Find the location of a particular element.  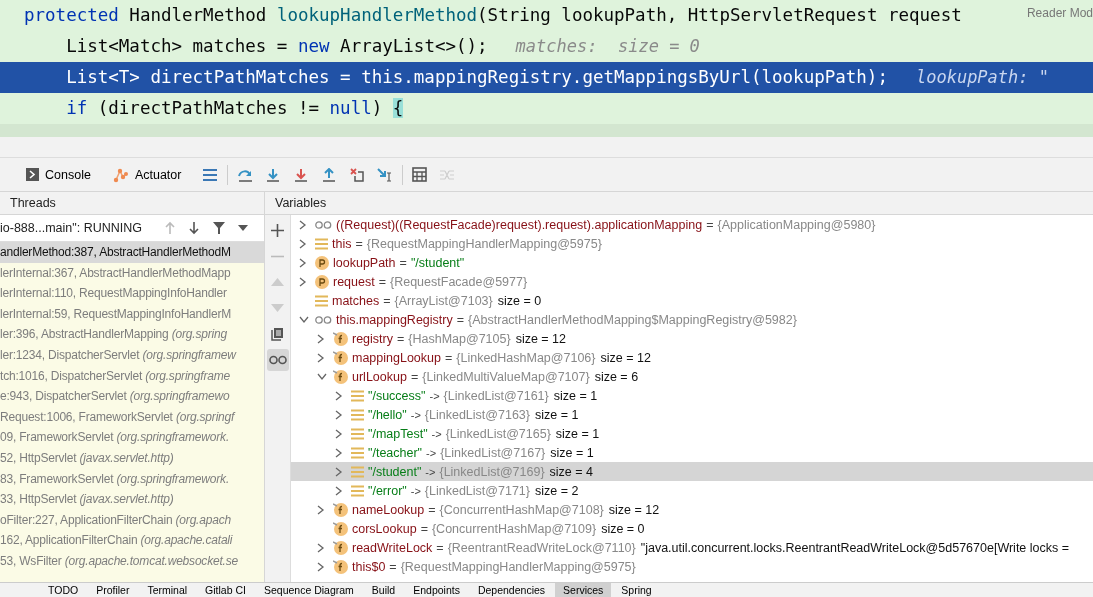

variable-row: this.mappingRegistry = {AbstractHandlerMethodMapping$MappingRegistry@5982} is located at coordinates (692, 319).